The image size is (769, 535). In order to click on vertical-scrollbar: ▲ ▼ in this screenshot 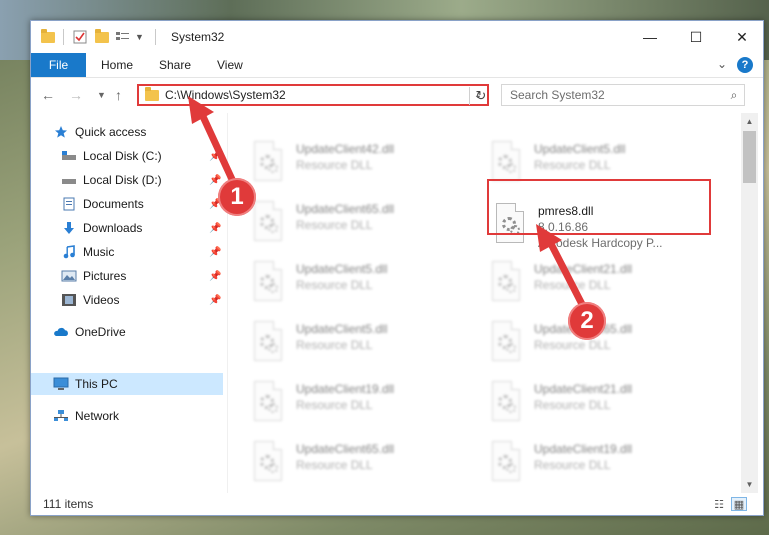, I will do `click(749, 303)`.